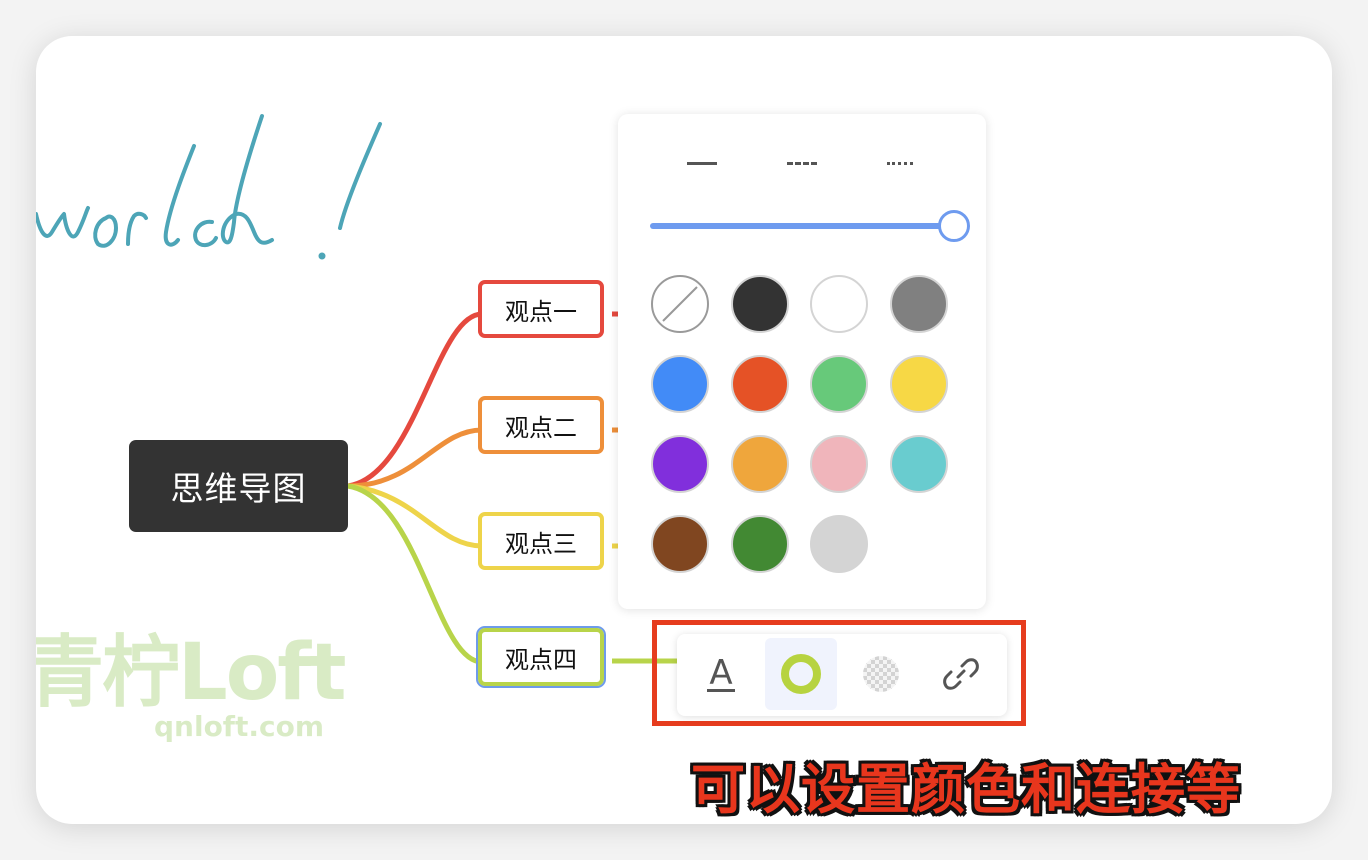 Image resolution: width=1368 pixels, height=860 pixels. I want to click on dashed-line-icon, so click(802, 163).